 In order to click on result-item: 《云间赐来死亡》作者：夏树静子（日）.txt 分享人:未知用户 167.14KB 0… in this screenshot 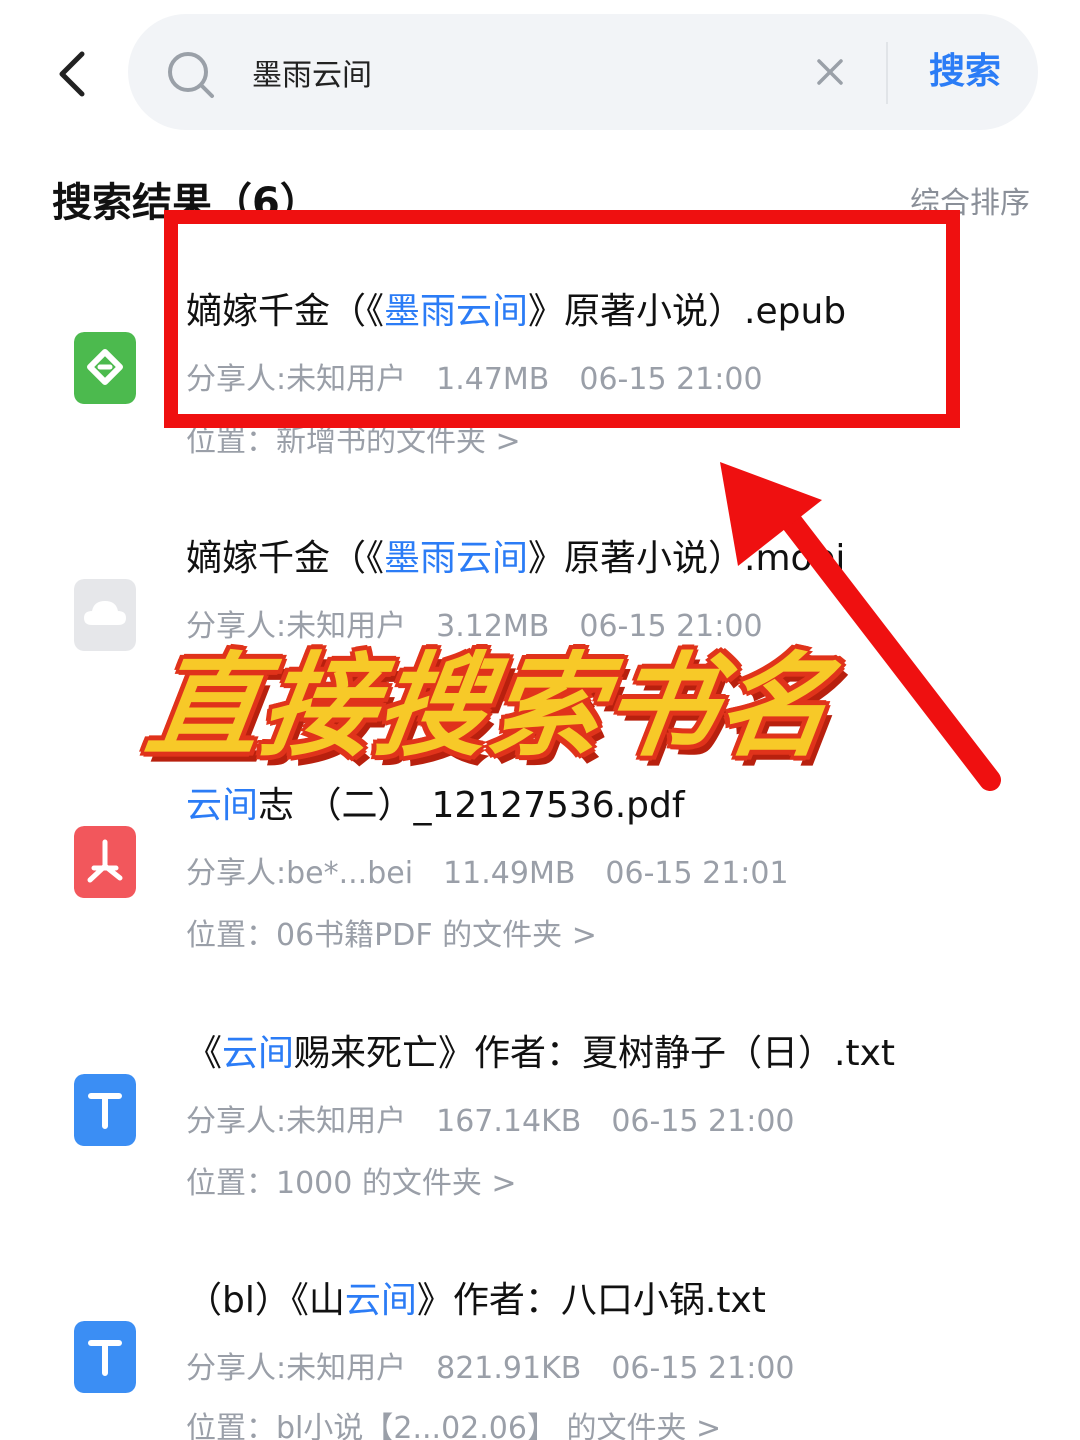, I will do `click(540, 1112)`.